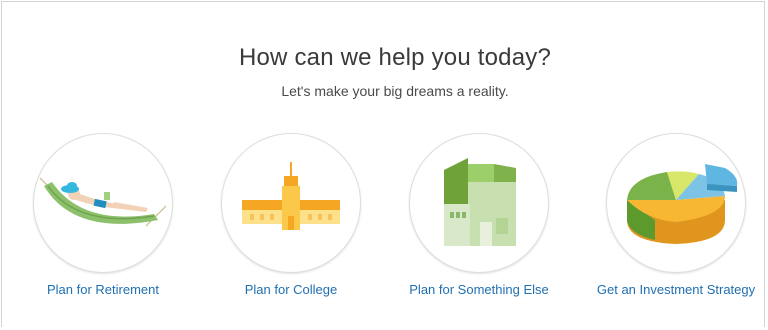 The height and width of the screenshot is (330, 768). What do you see at coordinates (395, 57) in the screenshot?
I see `page-title: How can we help you today?` at bounding box center [395, 57].